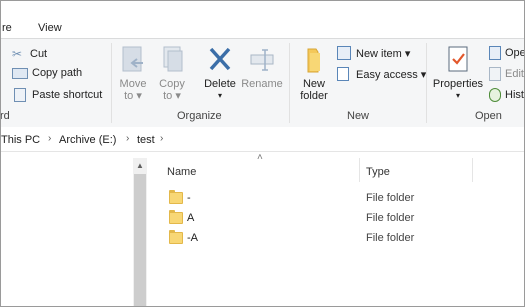 This screenshot has height=307, width=525. I want to click on easy-access-button: Easy access ▾, so click(381, 74).